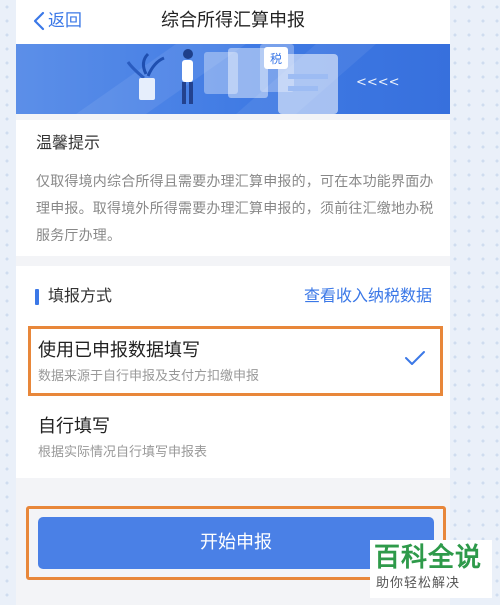 Image resolution: width=500 pixels, height=605 pixels. I want to click on watermark-logo: 百科全说 助你轻松解决, so click(431, 569).